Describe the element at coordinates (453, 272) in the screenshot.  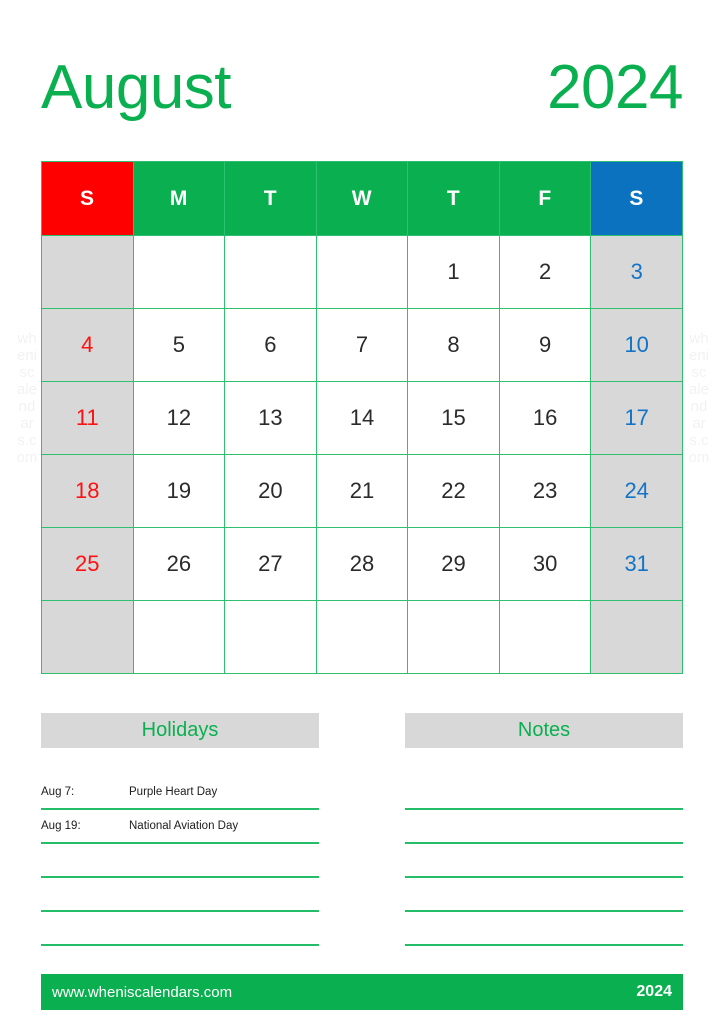
I see `day-cell-1: 1` at that location.